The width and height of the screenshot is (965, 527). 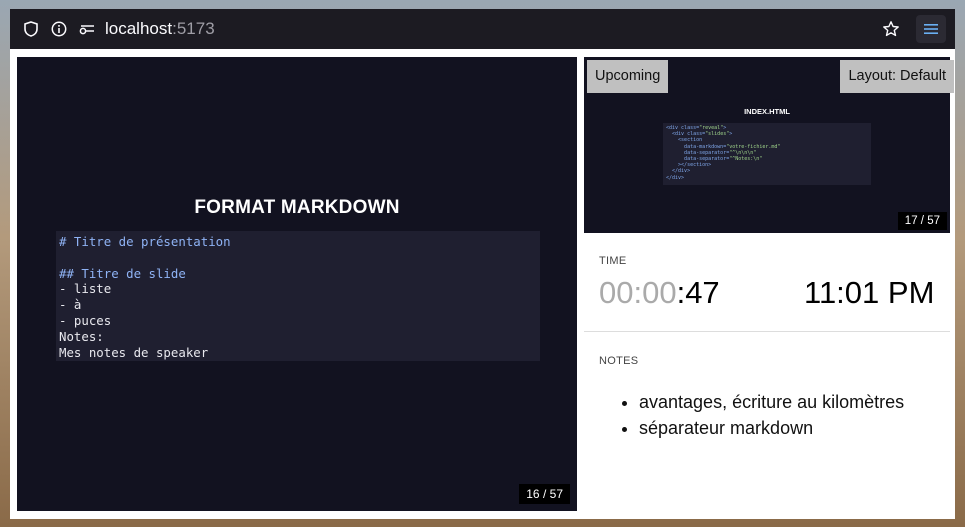 What do you see at coordinates (771, 402) in the screenshot?
I see `note-item: avantages, écriture au kilomètres` at bounding box center [771, 402].